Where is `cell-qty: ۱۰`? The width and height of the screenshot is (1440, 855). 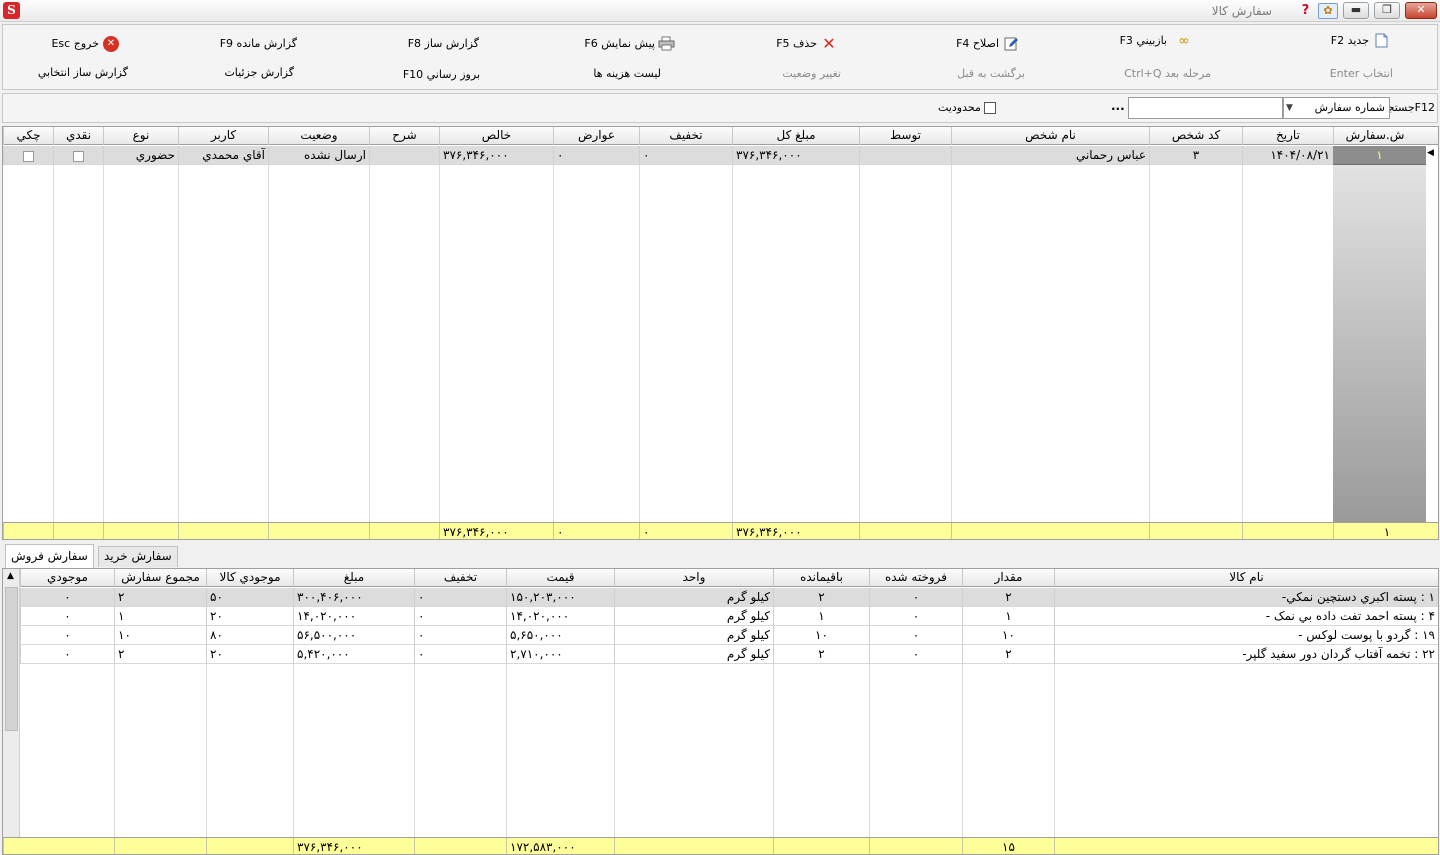 cell-qty: ۱۰ is located at coordinates (1008, 635).